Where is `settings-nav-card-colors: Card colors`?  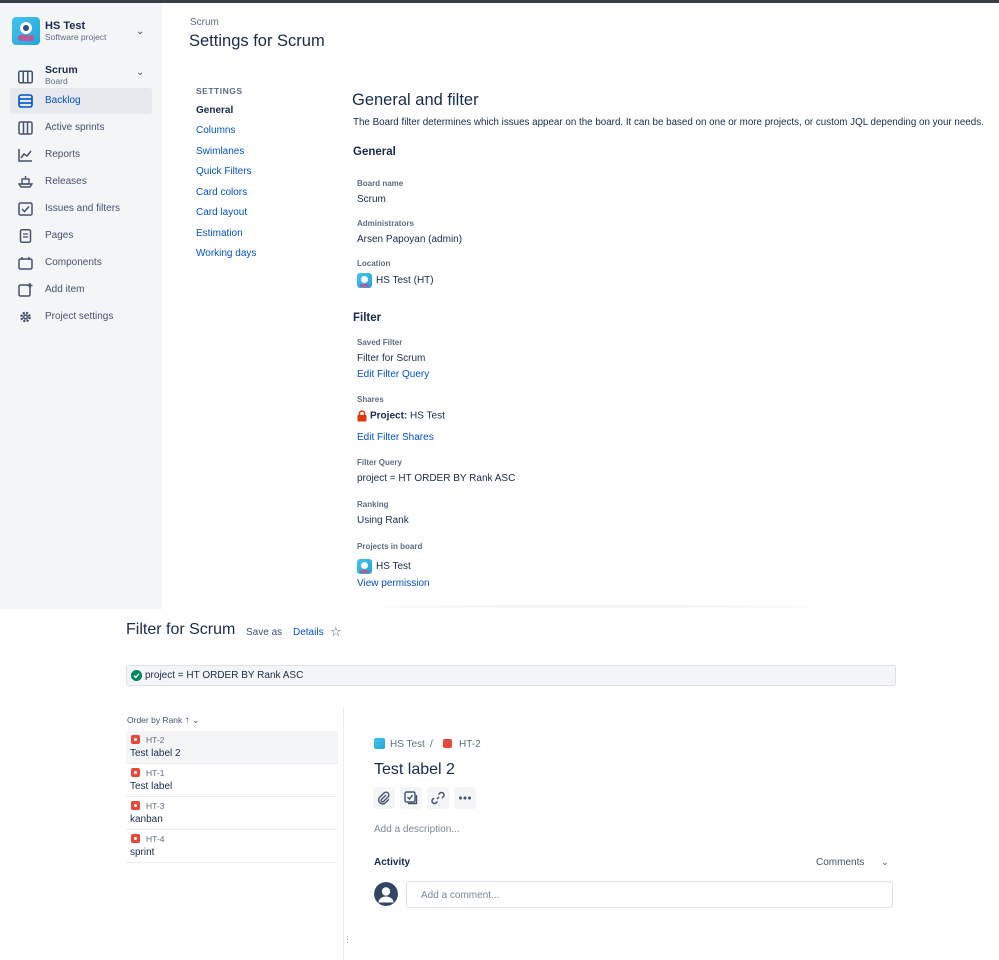 settings-nav-card-colors: Card colors is located at coordinates (221, 192).